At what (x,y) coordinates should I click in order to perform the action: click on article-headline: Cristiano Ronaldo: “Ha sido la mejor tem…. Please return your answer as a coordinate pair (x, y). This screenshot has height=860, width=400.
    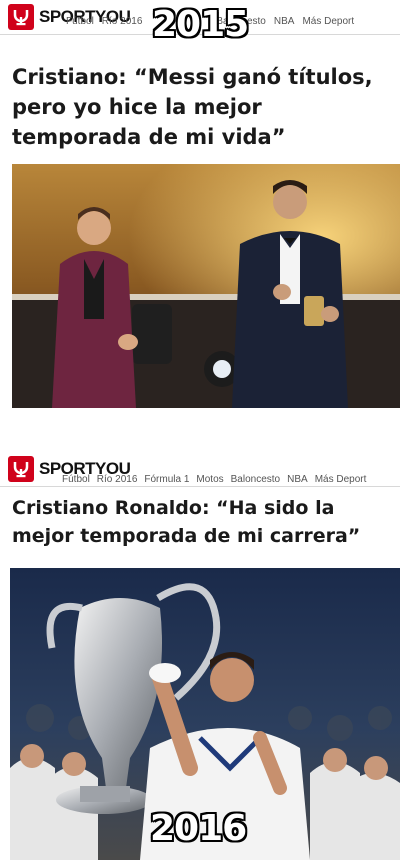
    Looking at the image, I should click on (200, 522).